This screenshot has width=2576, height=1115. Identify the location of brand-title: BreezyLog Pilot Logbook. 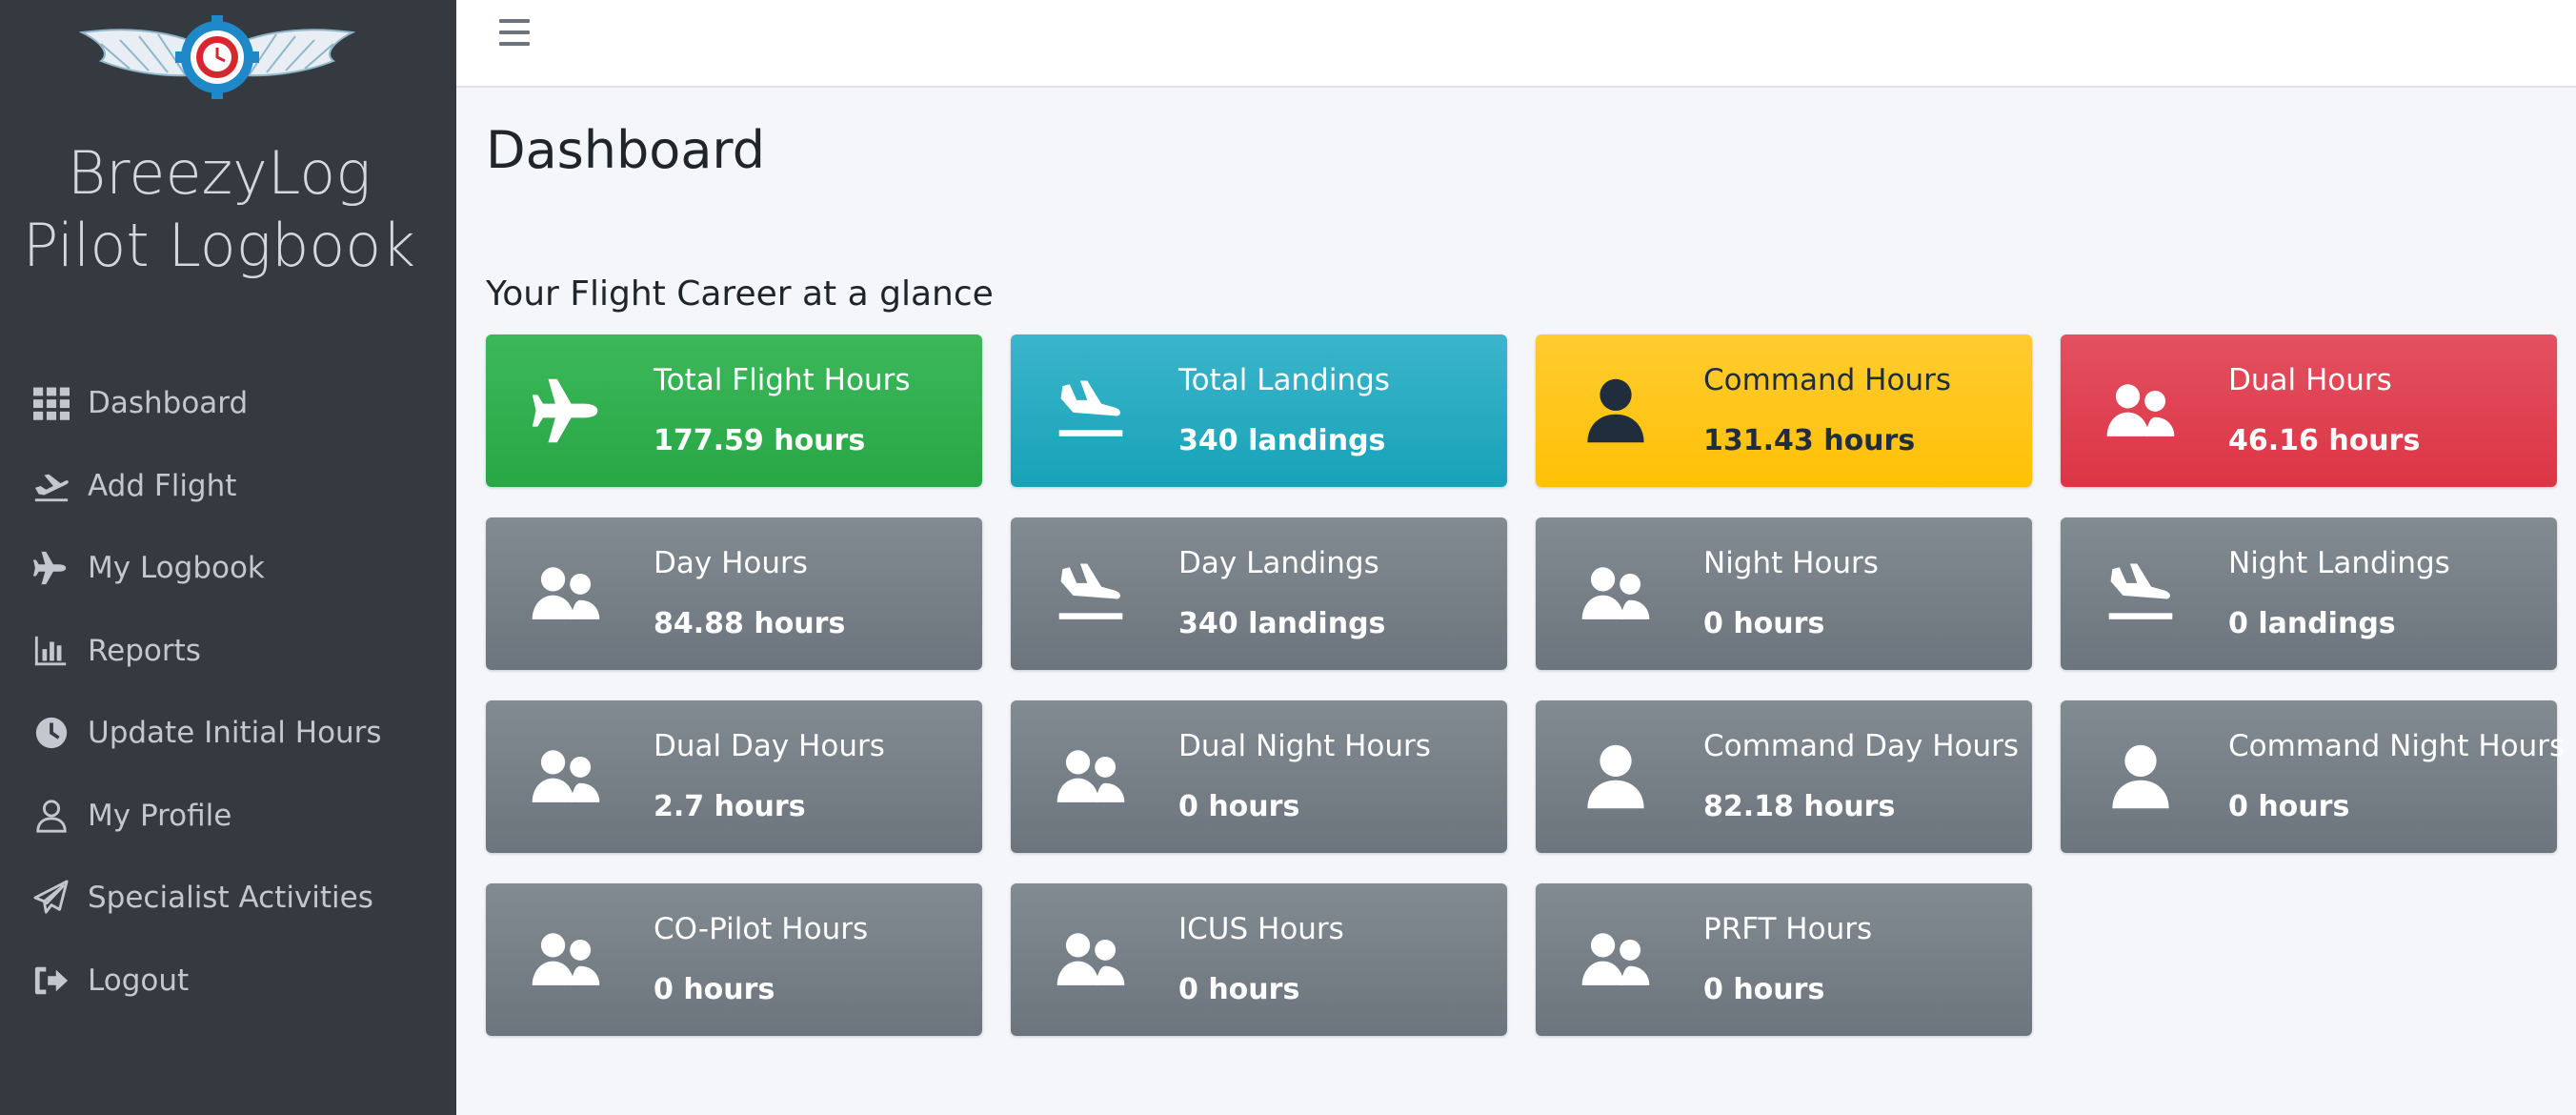
(219, 209).